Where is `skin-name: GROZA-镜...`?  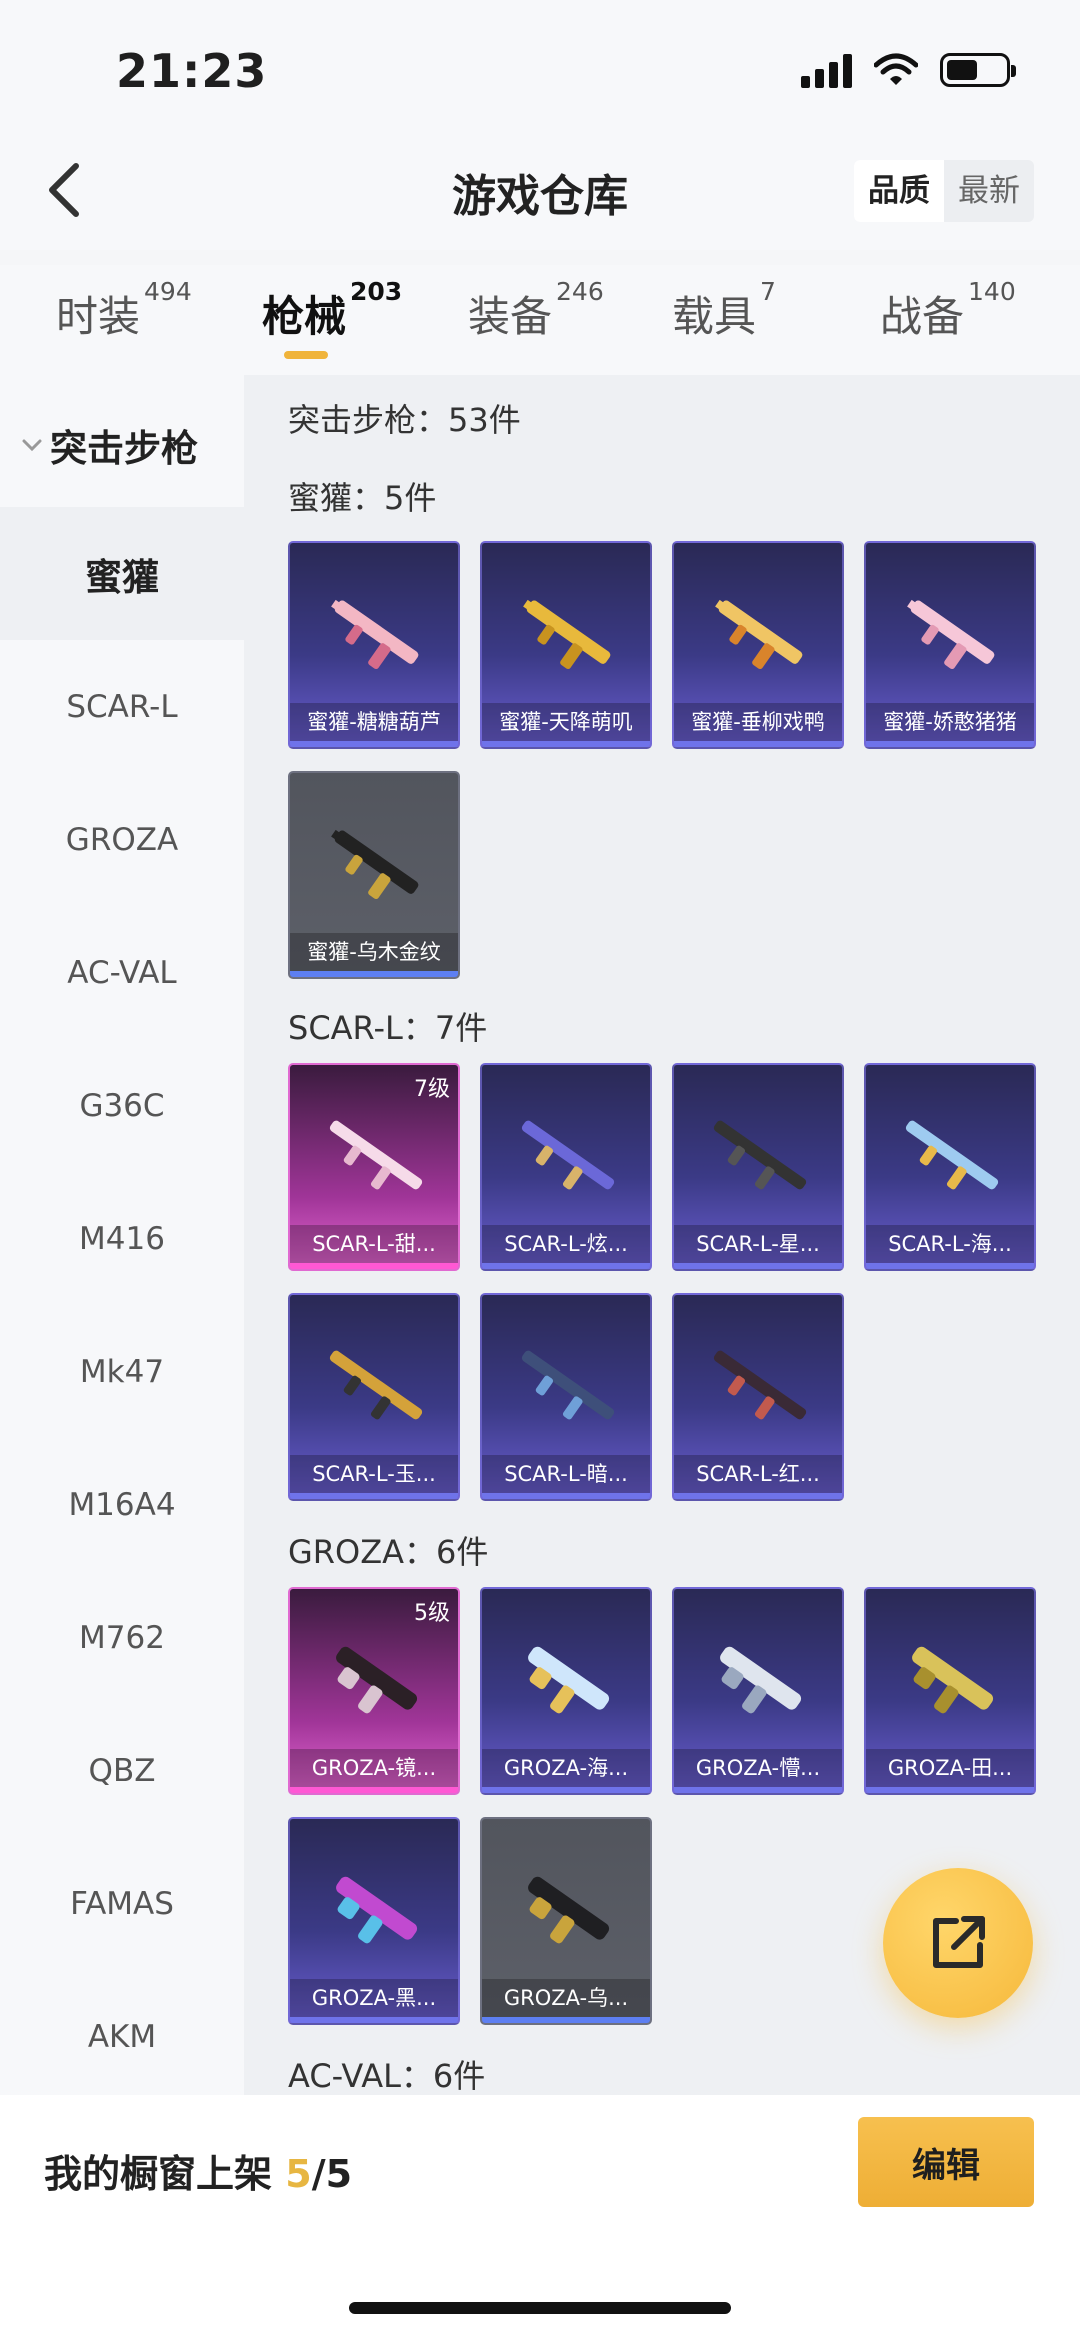
skin-name: GROZA-镜... is located at coordinates (374, 1768).